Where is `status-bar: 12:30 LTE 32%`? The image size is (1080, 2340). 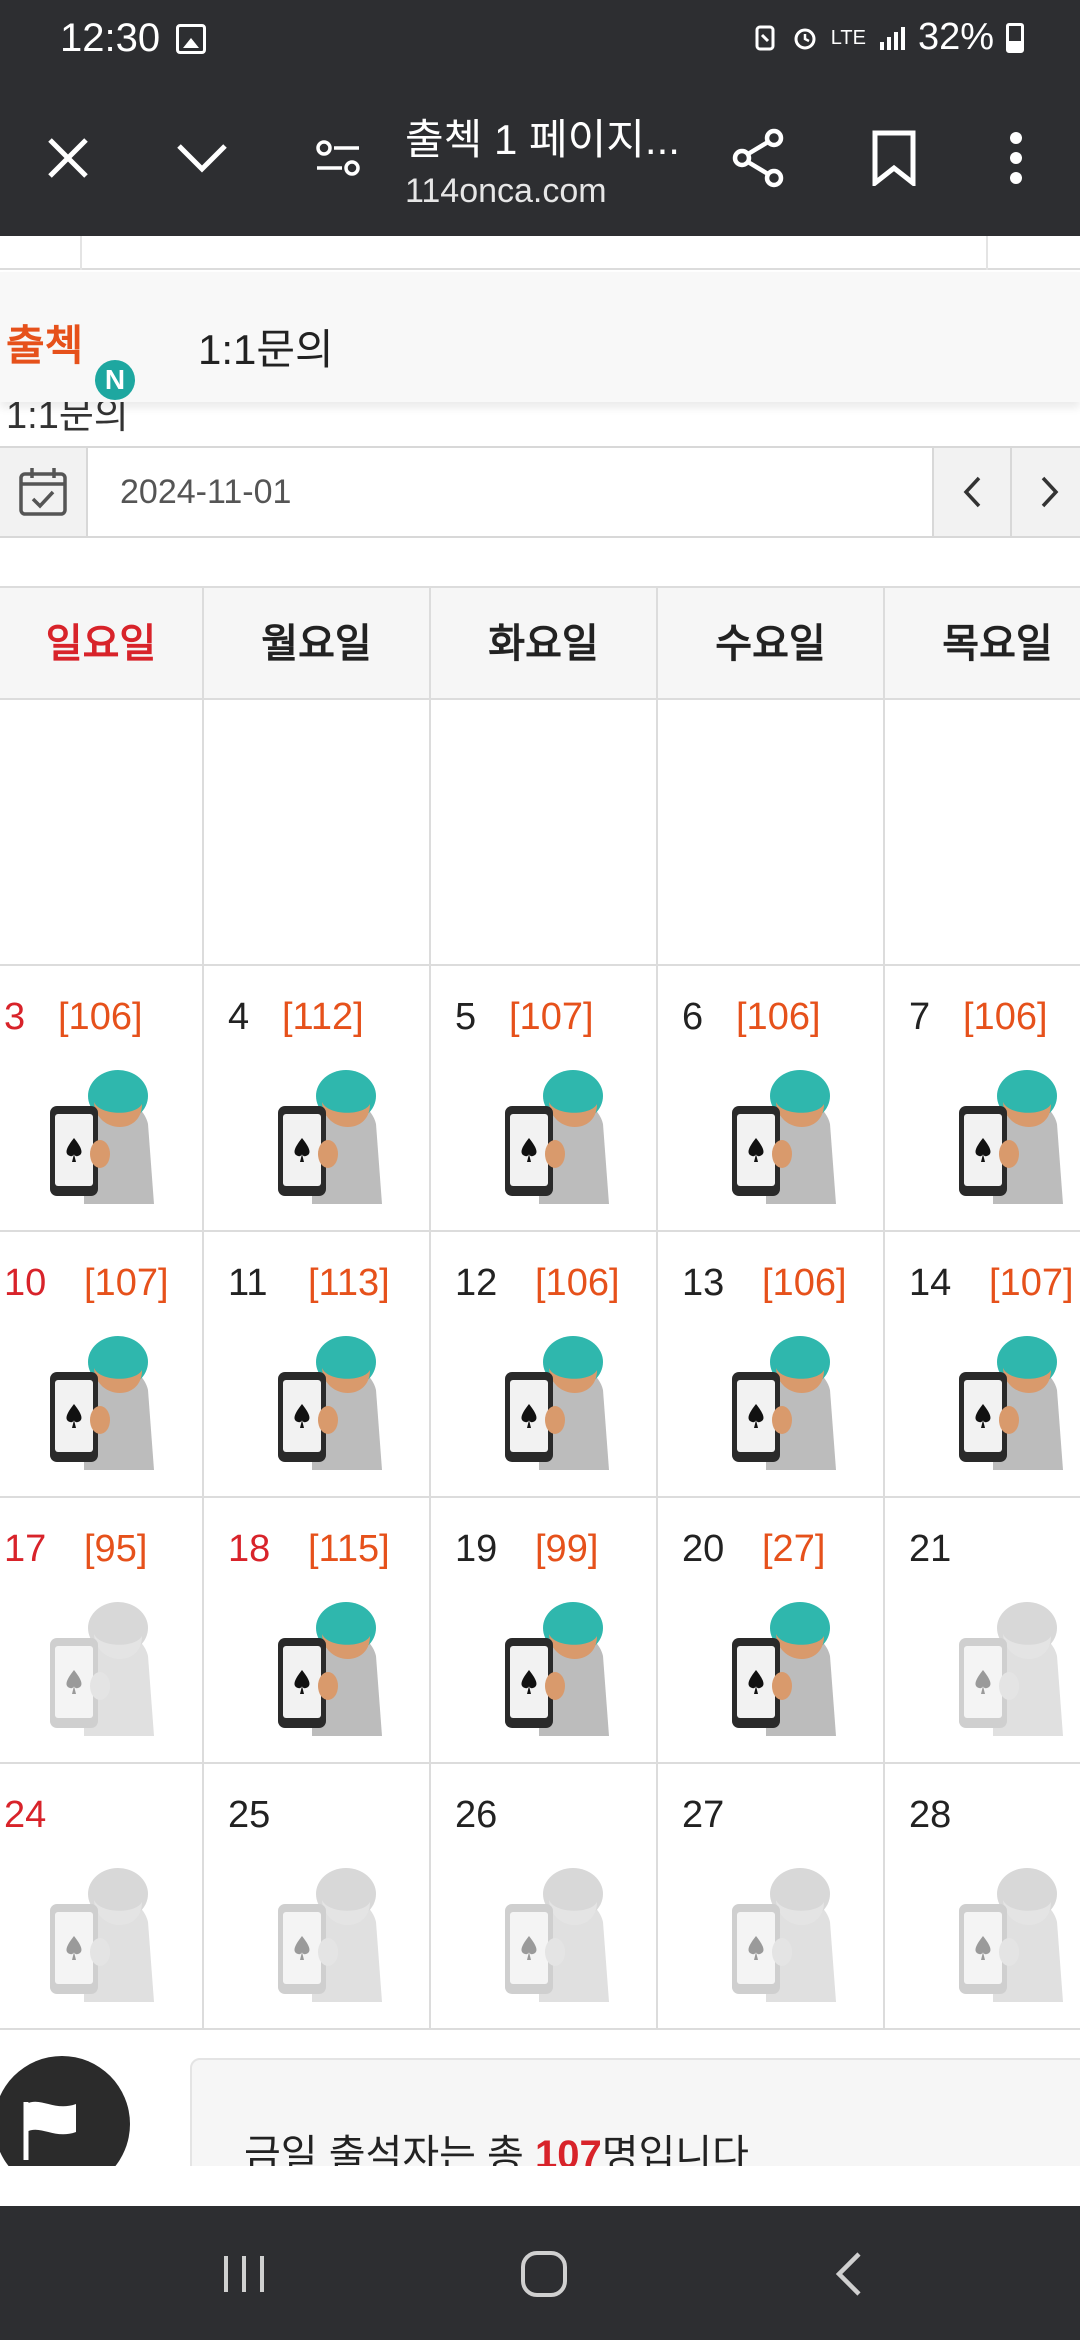 status-bar: 12:30 LTE 32% is located at coordinates (540, 40).